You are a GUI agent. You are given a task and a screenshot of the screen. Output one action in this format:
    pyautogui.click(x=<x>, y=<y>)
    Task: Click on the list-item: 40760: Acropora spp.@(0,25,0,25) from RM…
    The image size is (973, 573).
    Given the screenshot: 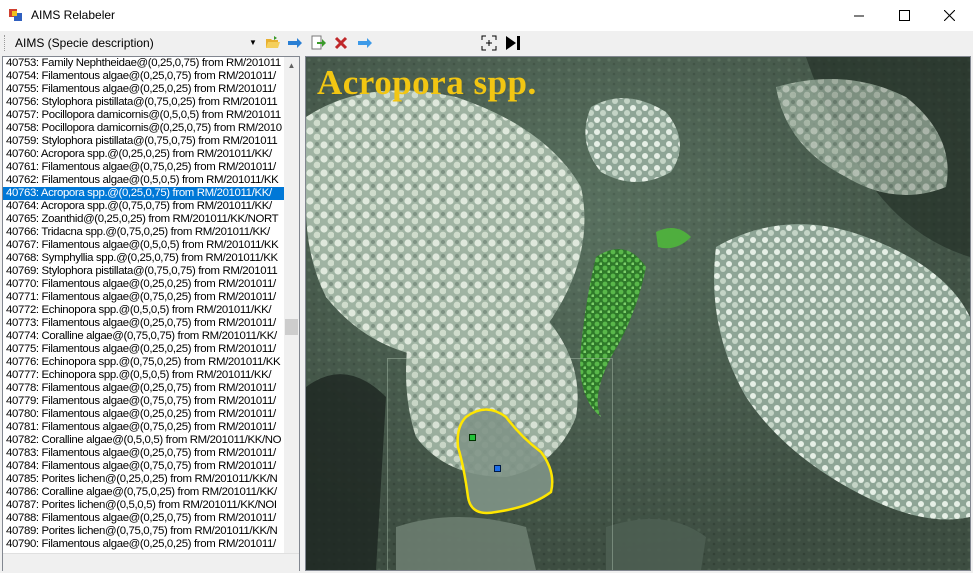 What is the action you would take?
    pyautogui.click(x=143, y=154)
    